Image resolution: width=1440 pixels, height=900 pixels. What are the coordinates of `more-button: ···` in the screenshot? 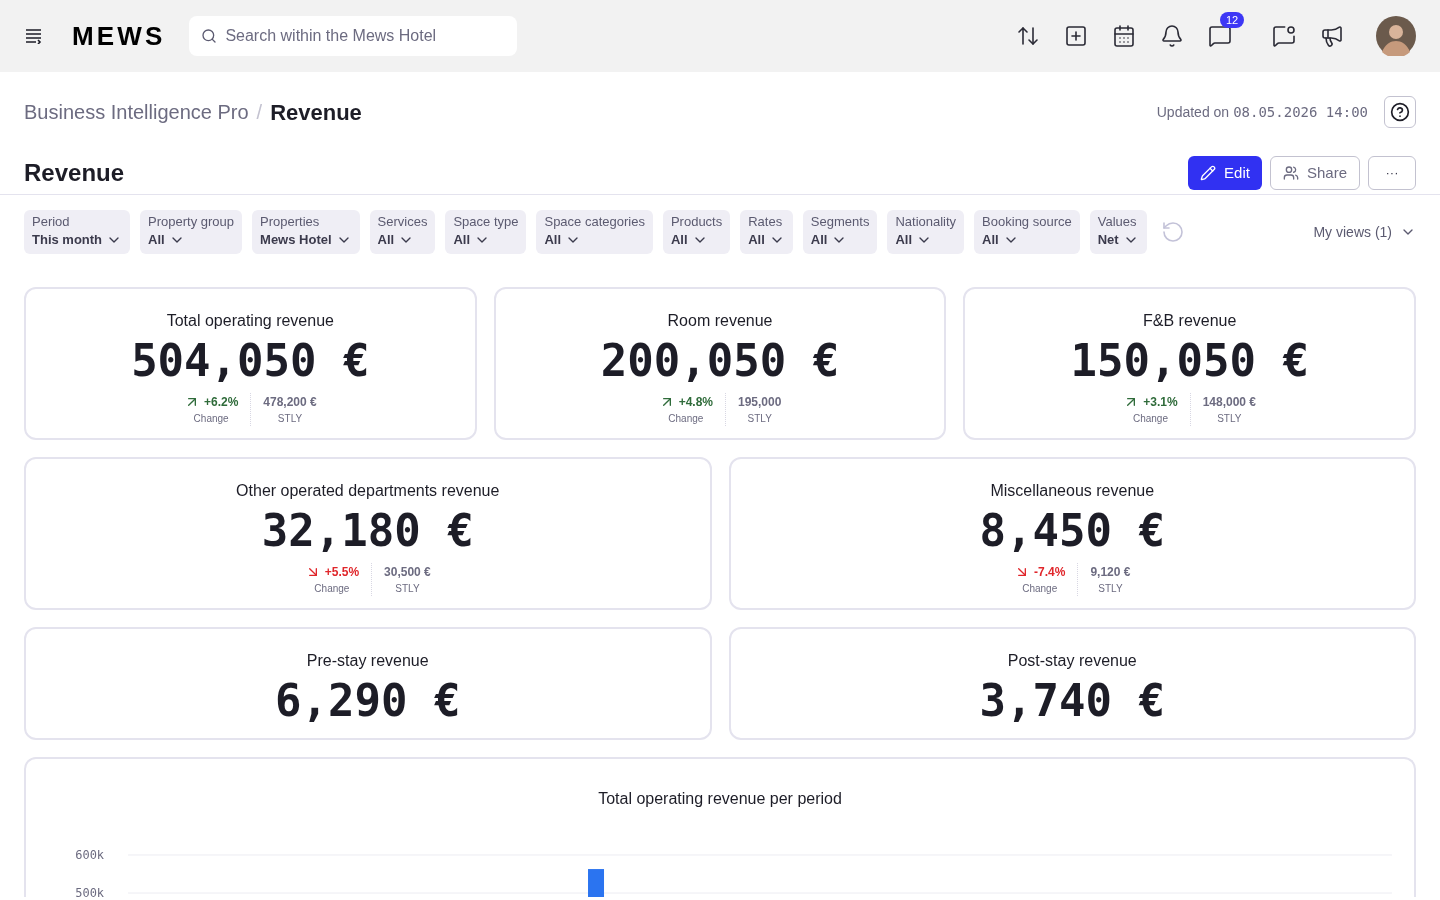 It's located at (1392, 173).